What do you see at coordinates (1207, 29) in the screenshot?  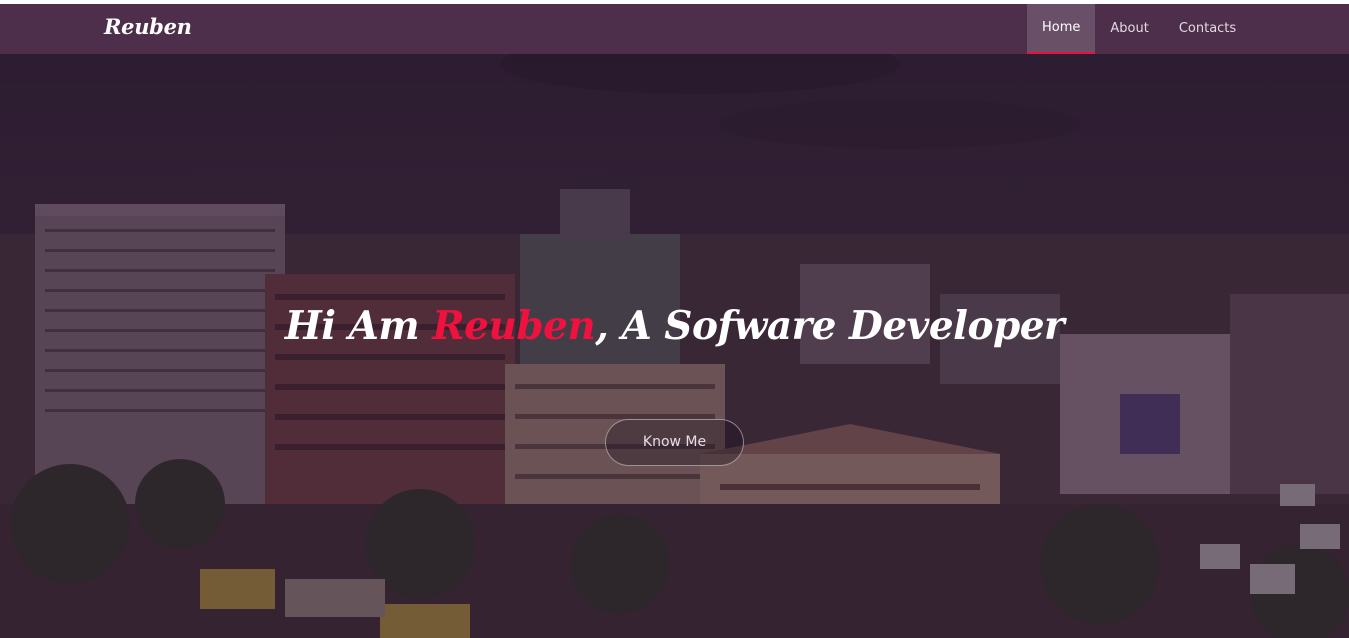 I see `nav-item-contacts: Contacts` at bounding box center [1207, 29].